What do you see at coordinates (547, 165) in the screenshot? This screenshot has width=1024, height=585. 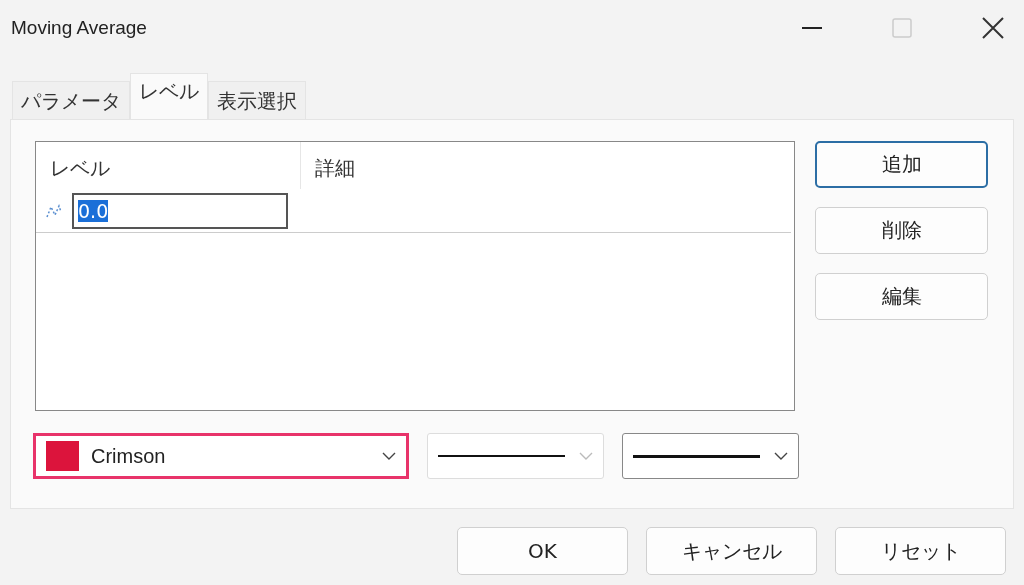 I see `column-header: 詳細` at bounding box center [547, 165].